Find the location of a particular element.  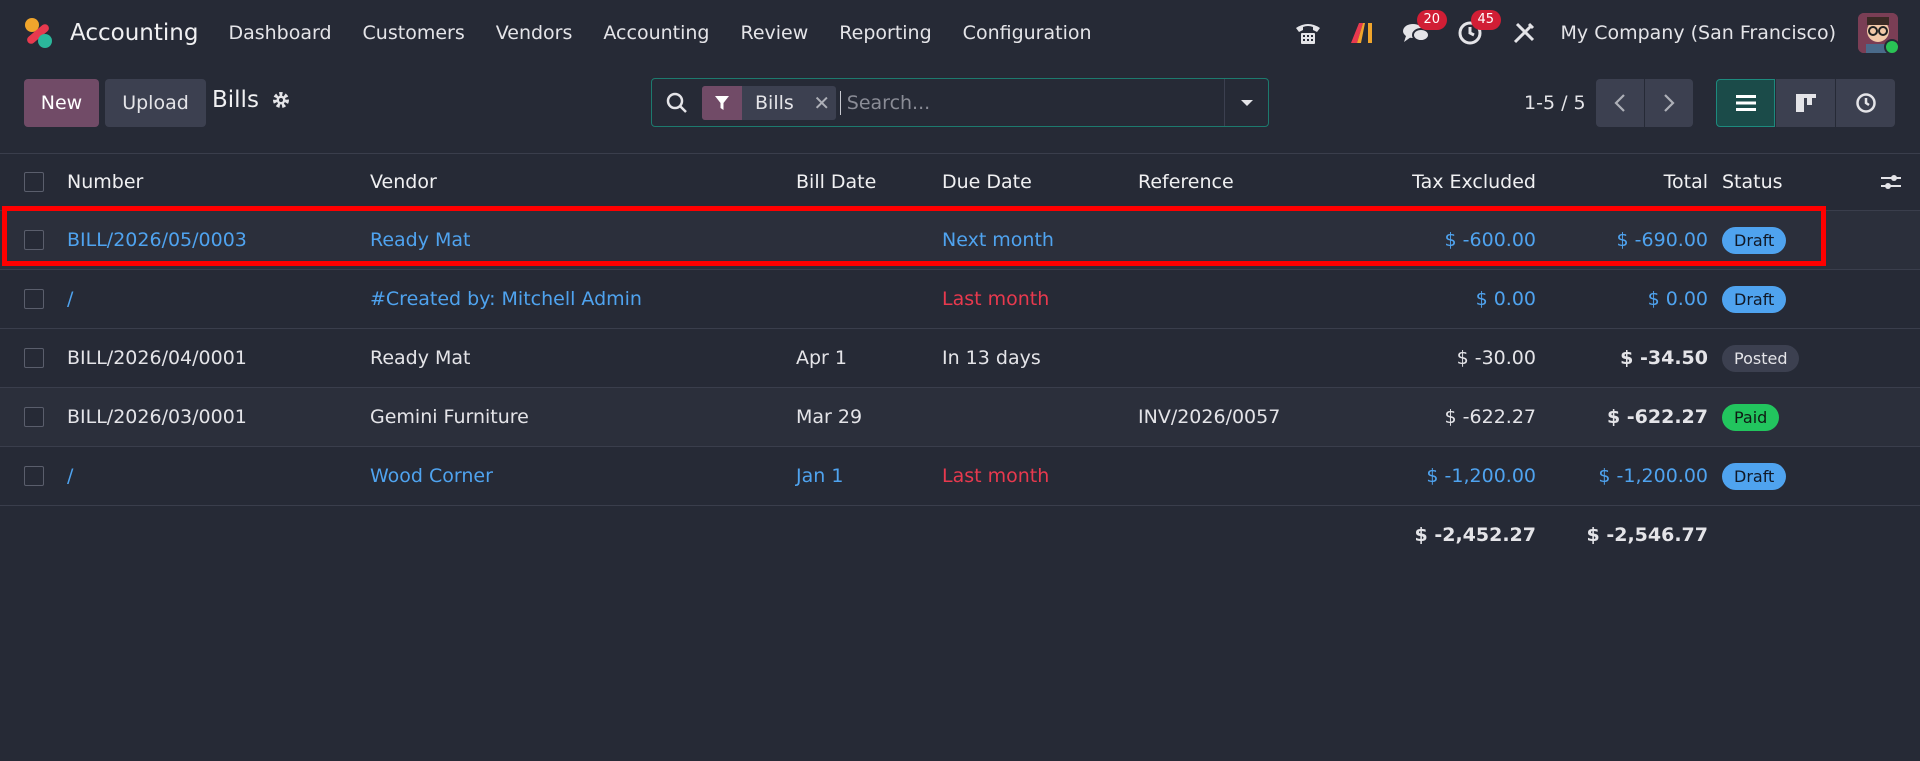

systray: 20 45 My Company (San Francisco) is located at coordinates (1605, 32).